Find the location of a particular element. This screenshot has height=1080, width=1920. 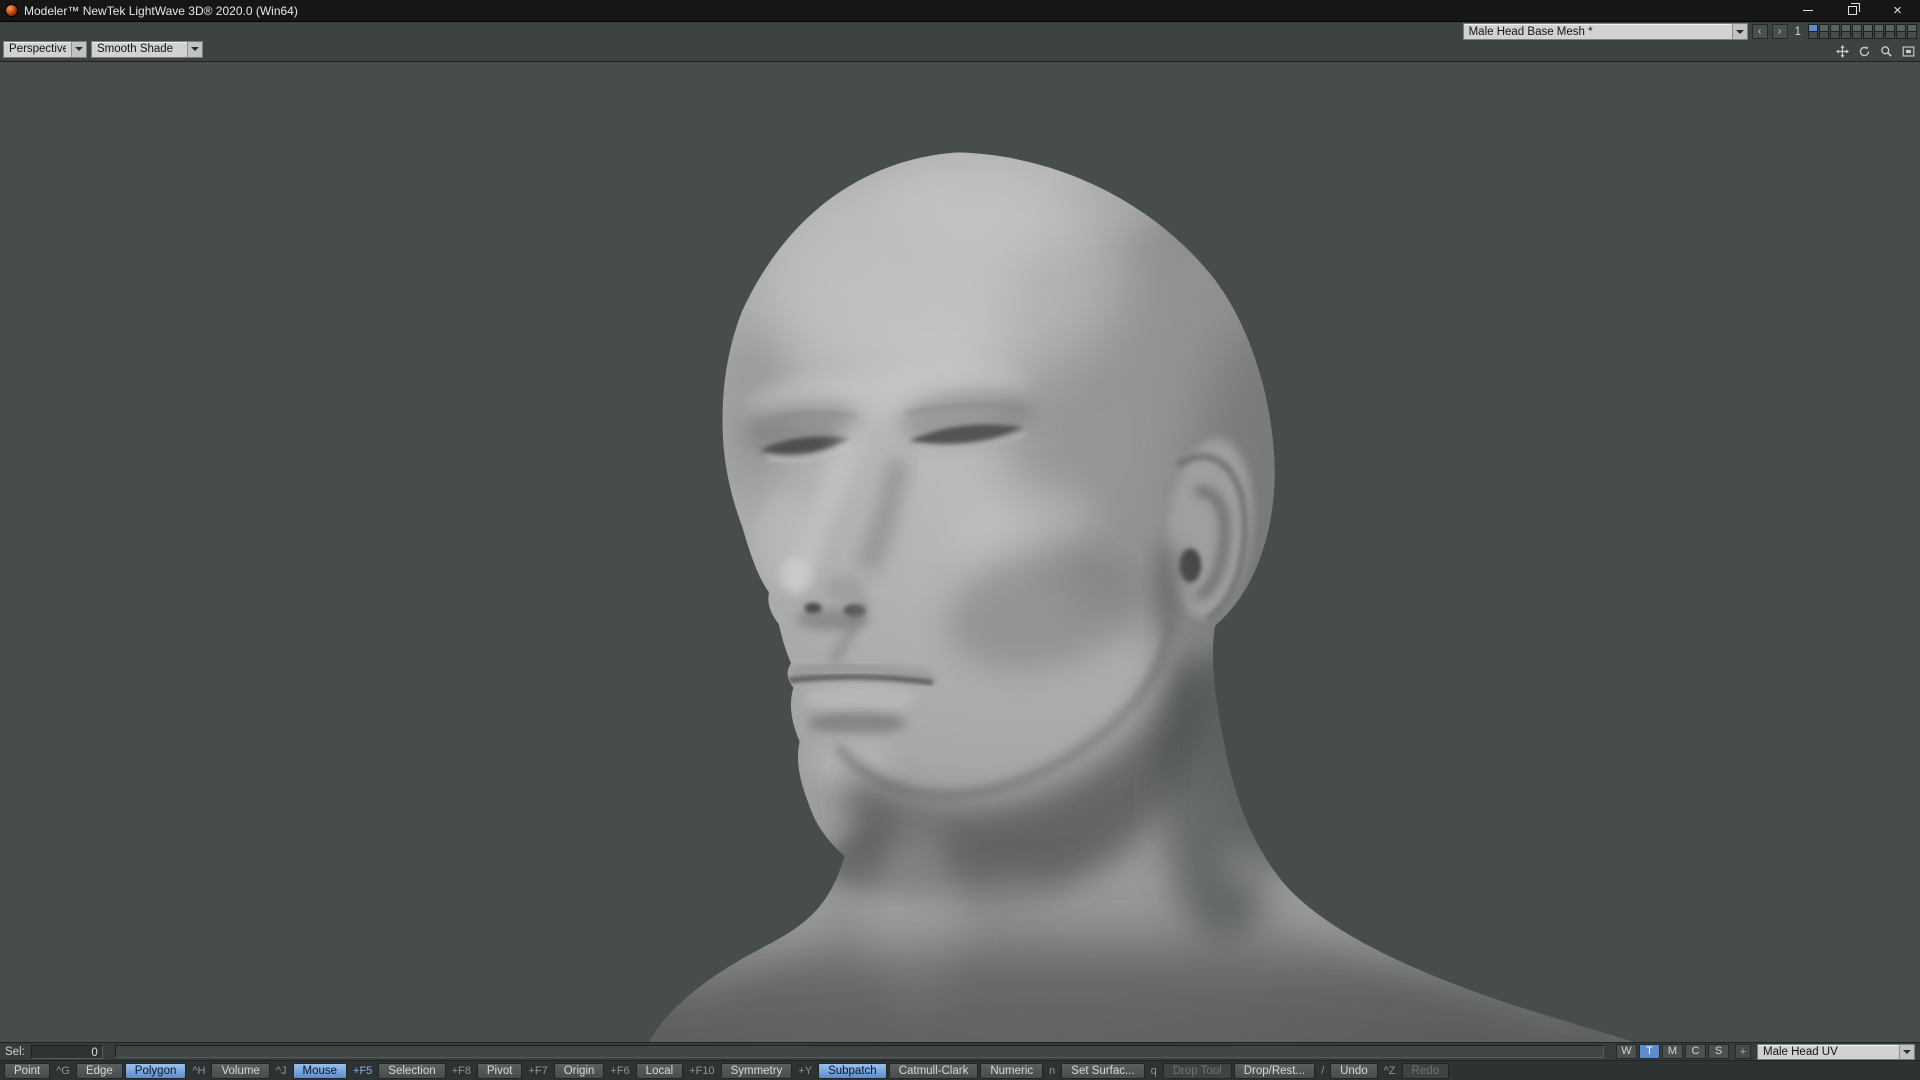

mode-button-edge: Edge is located at coordinates (99, 1070).